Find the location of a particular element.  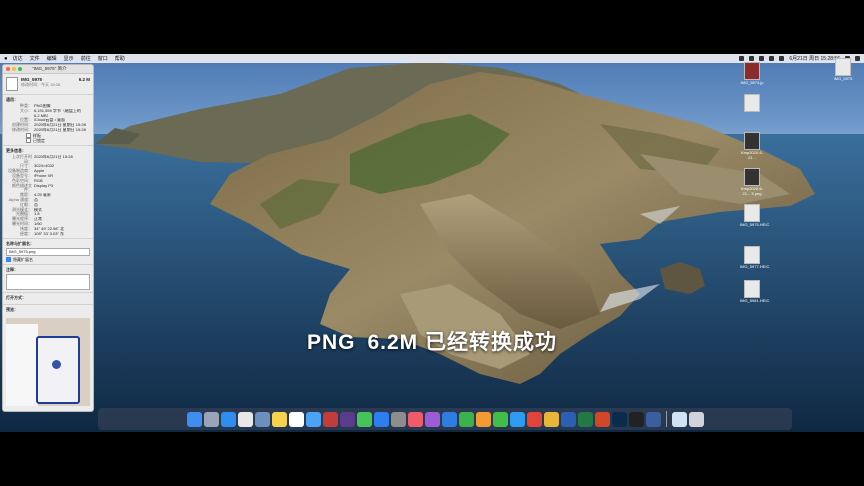

dock-separator is located at coordinates (666, 419).